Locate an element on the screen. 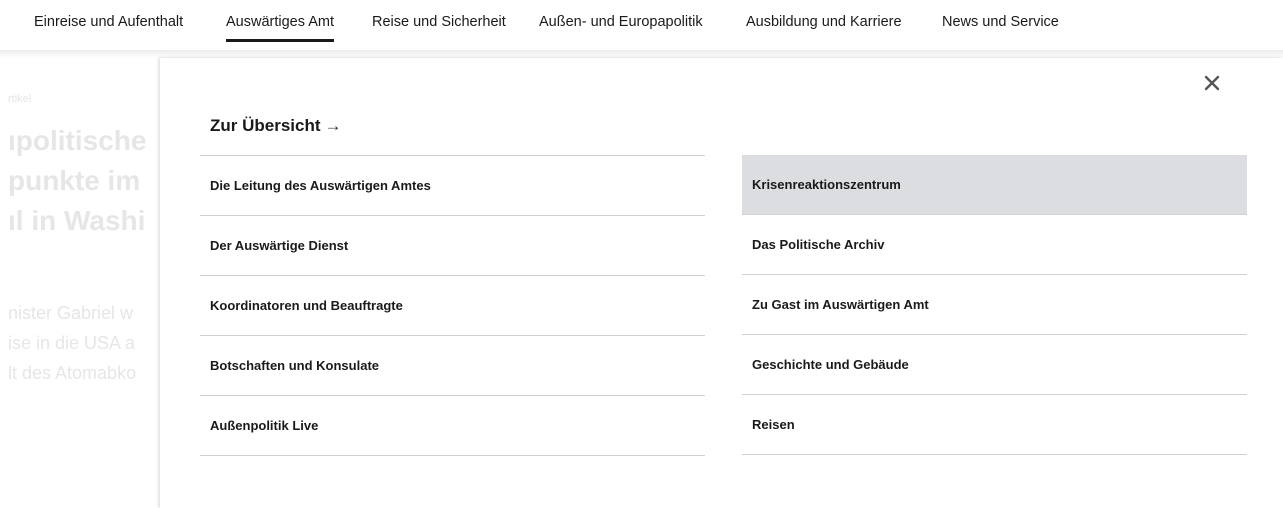 This screenshot has height=508, width=1283. close-button is located at coordinates (1212, 83).